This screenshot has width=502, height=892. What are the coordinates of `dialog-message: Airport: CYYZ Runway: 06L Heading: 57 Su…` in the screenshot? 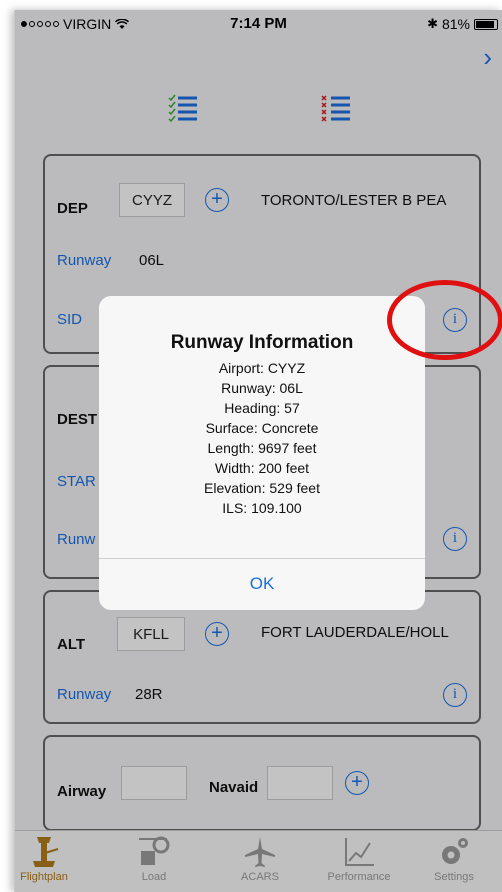 It's located at (262, 438).